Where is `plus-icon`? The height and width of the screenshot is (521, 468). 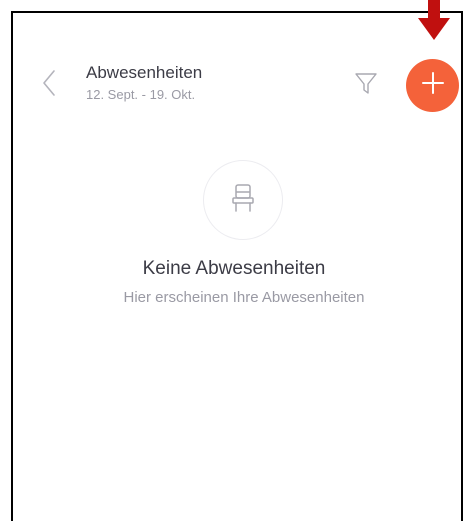 plus-icon is located at coordinates (433, 85).